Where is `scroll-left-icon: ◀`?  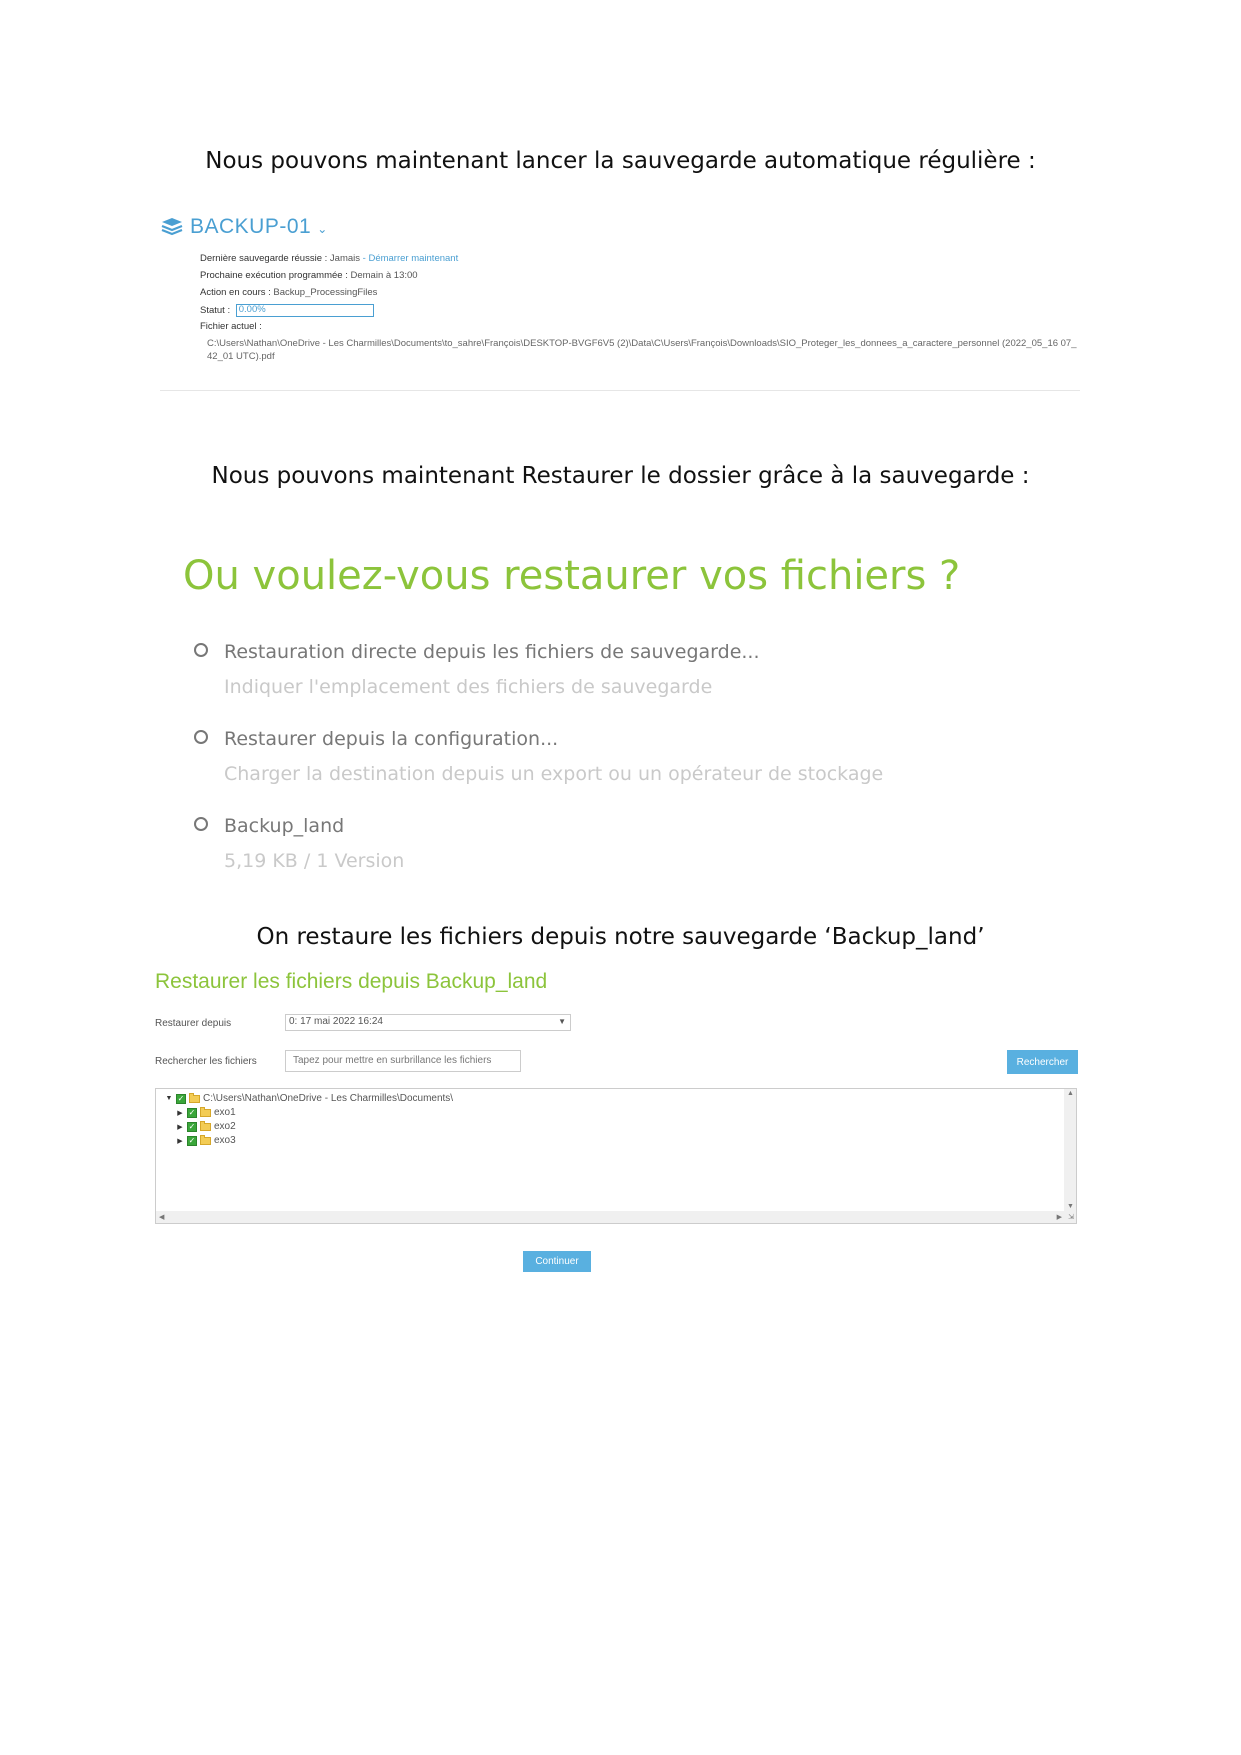
scroll-left-icon: ◀ is located at coordinates (161, 1217).